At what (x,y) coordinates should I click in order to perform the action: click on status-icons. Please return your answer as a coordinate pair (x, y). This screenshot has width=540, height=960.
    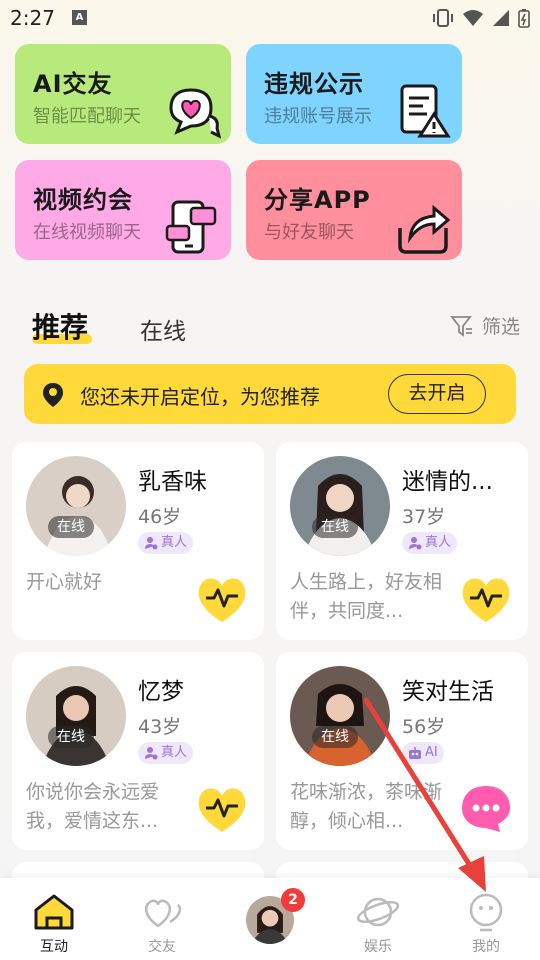
    Looking at the image, I should click on (481, 18).